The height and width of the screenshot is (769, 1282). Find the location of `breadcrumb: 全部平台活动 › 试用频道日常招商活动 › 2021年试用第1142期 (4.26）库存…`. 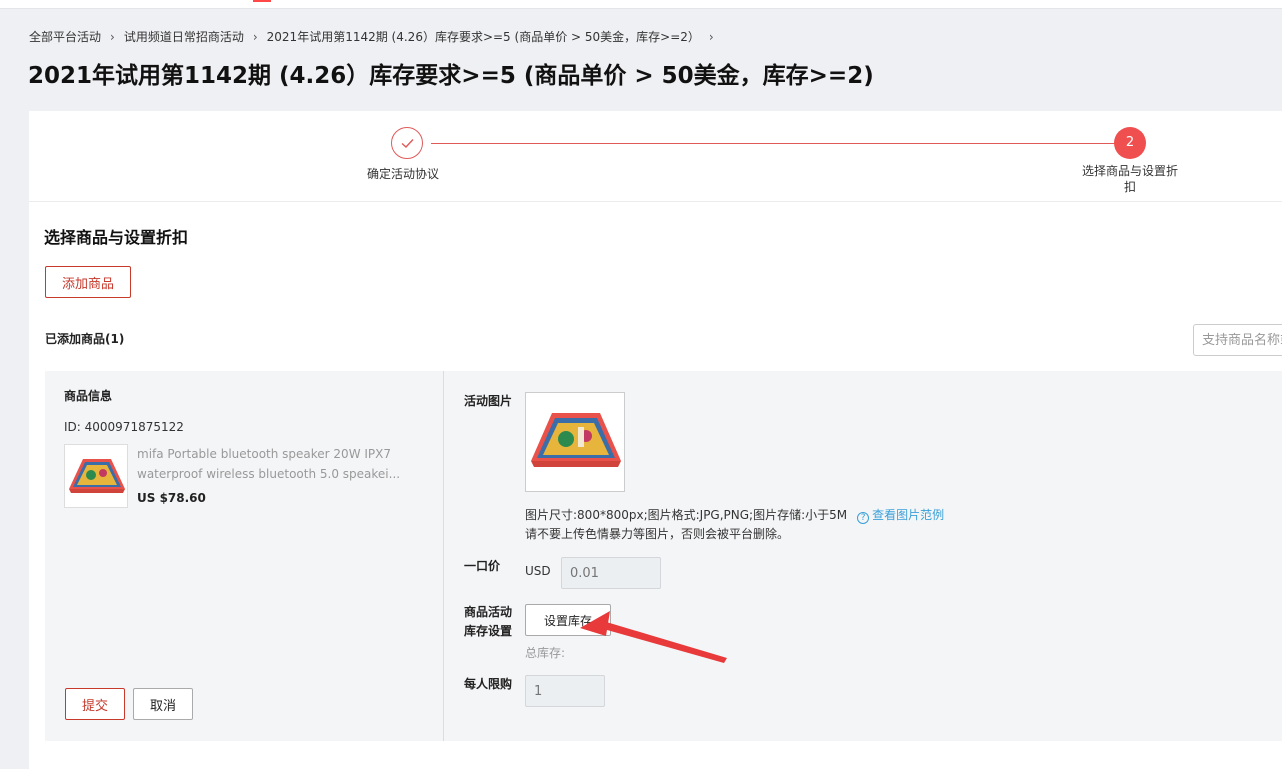

breadcrumb: 全部平台活动 › 试用频道日常招商活动 › 2021年试用第1142期 (4.26）库存… is located at coordinates (376, 36).